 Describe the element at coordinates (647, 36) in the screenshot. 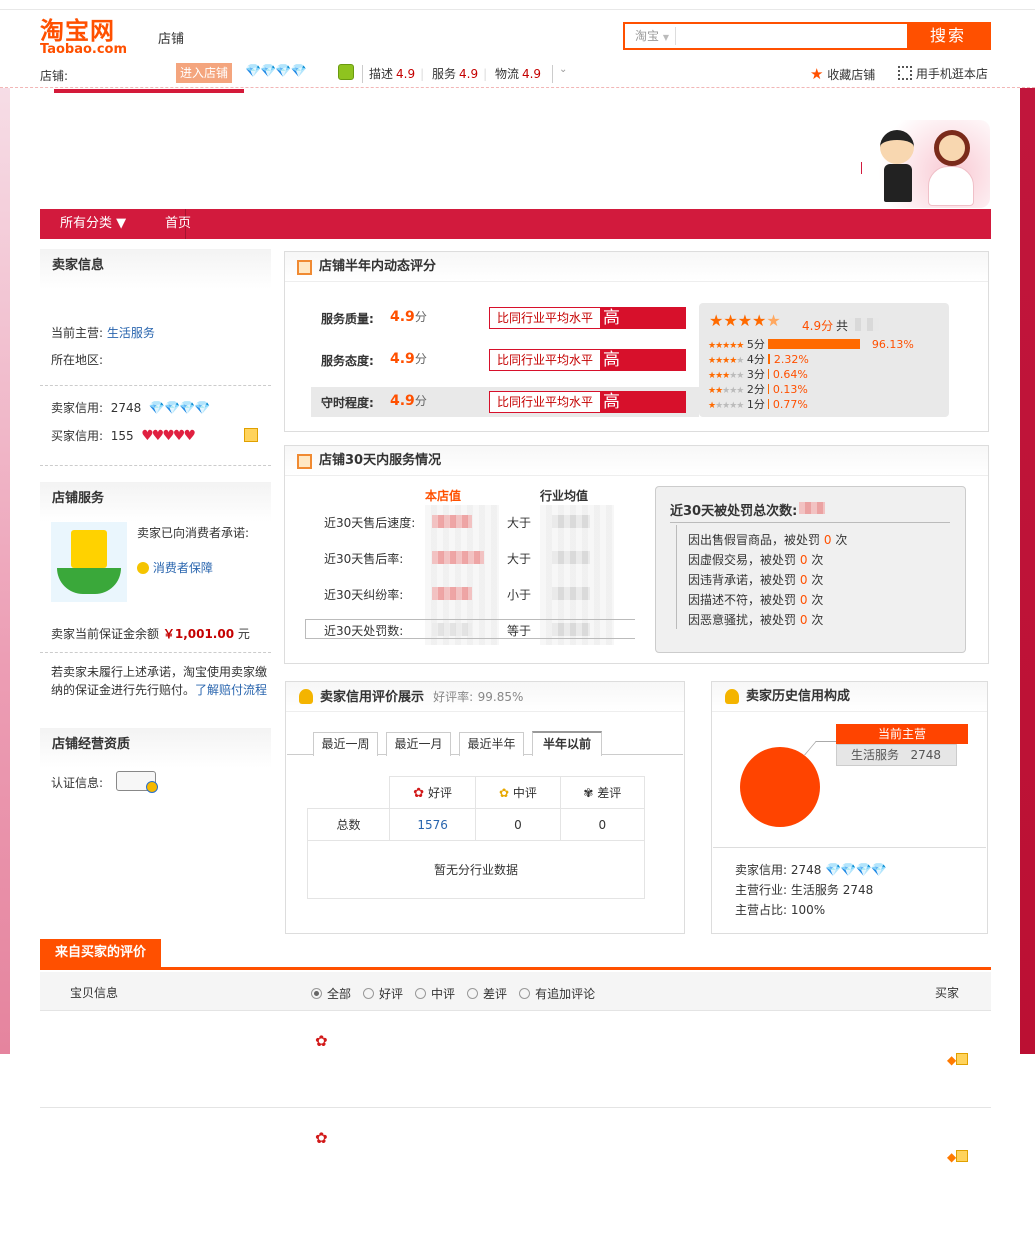

I see `search-scope-label: 淘宝` at that location.